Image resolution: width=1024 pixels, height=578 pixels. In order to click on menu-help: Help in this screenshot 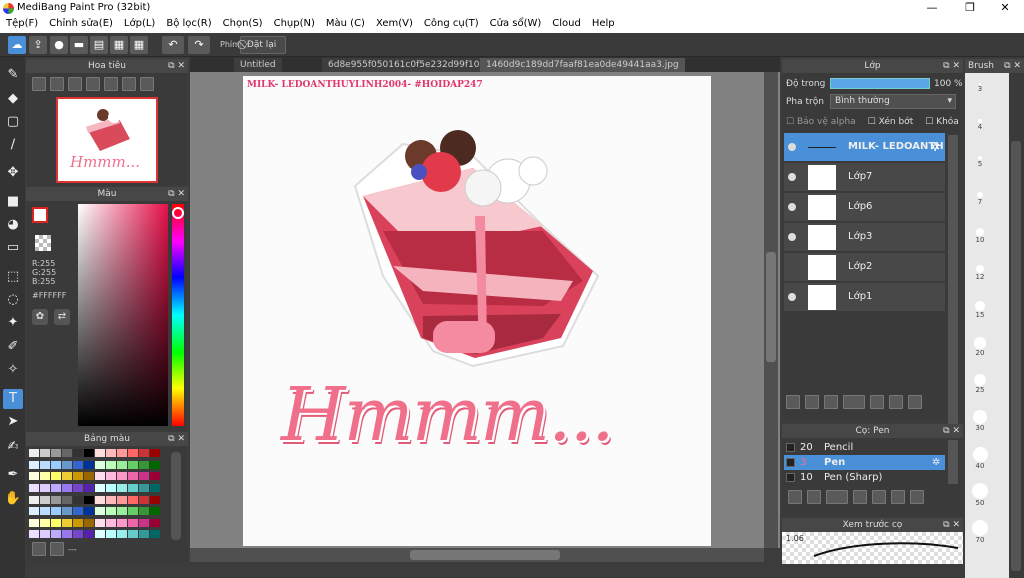, I will do `click(603, 25)`.